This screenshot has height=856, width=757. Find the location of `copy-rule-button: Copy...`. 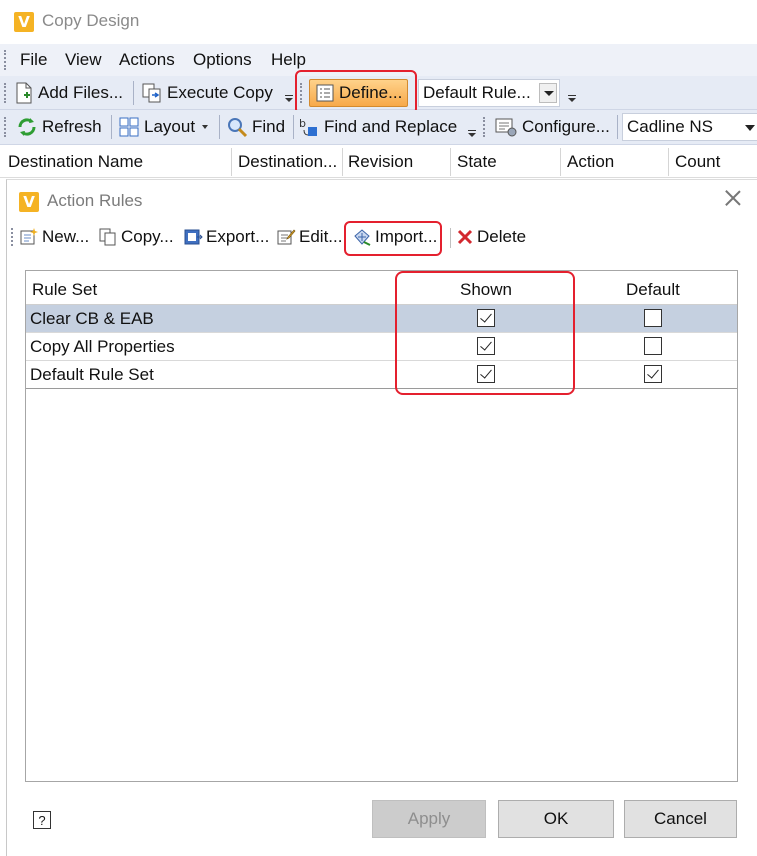

copy-rule-button: Copy... is located at coordinates (136, 237).